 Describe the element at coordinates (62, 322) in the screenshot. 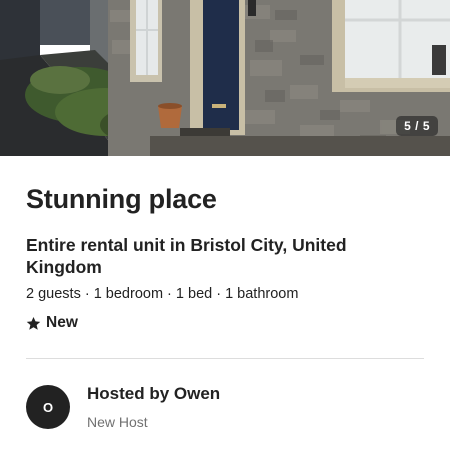

I see `rating-label: New` at that location.